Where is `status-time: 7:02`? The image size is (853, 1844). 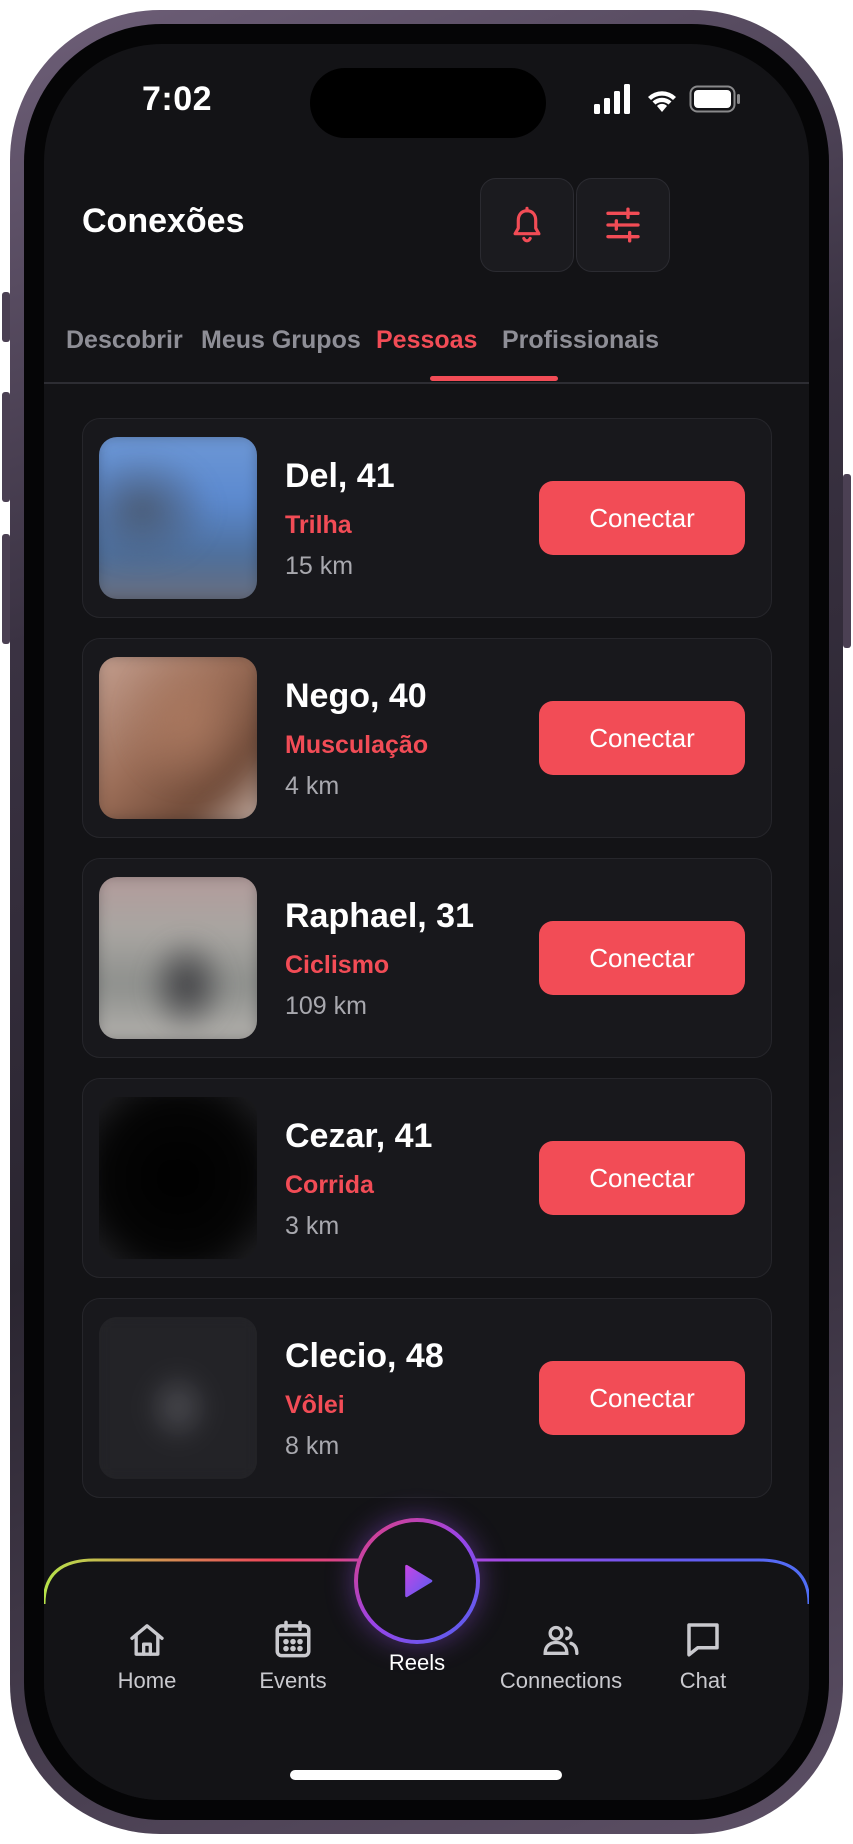
status-time: 7:02 is located at coordinates (177, 99).